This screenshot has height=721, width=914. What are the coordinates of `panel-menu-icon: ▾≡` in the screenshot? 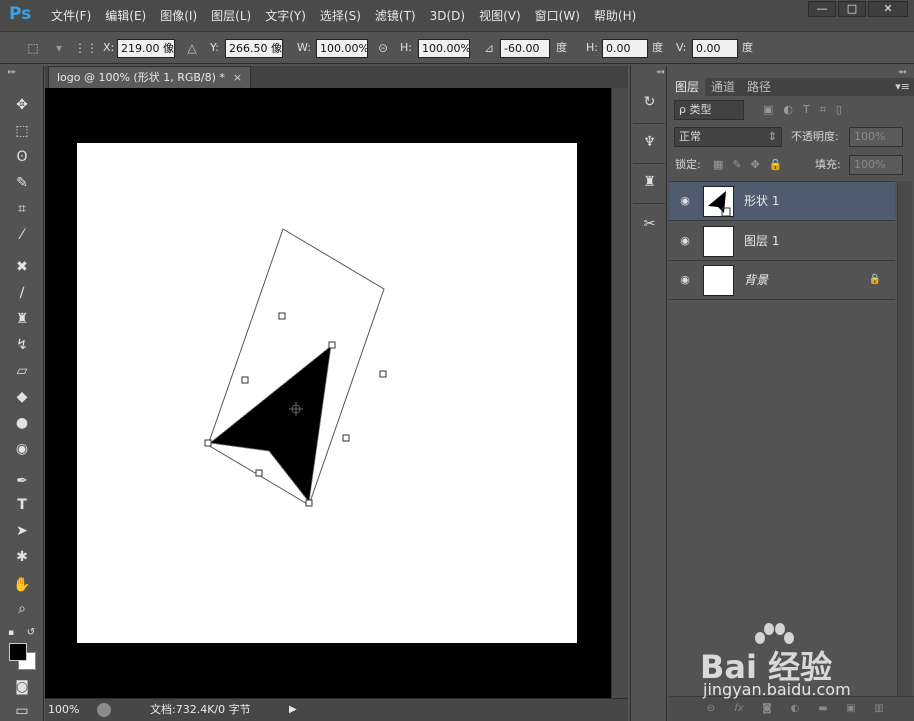 It's located at (902, 87).